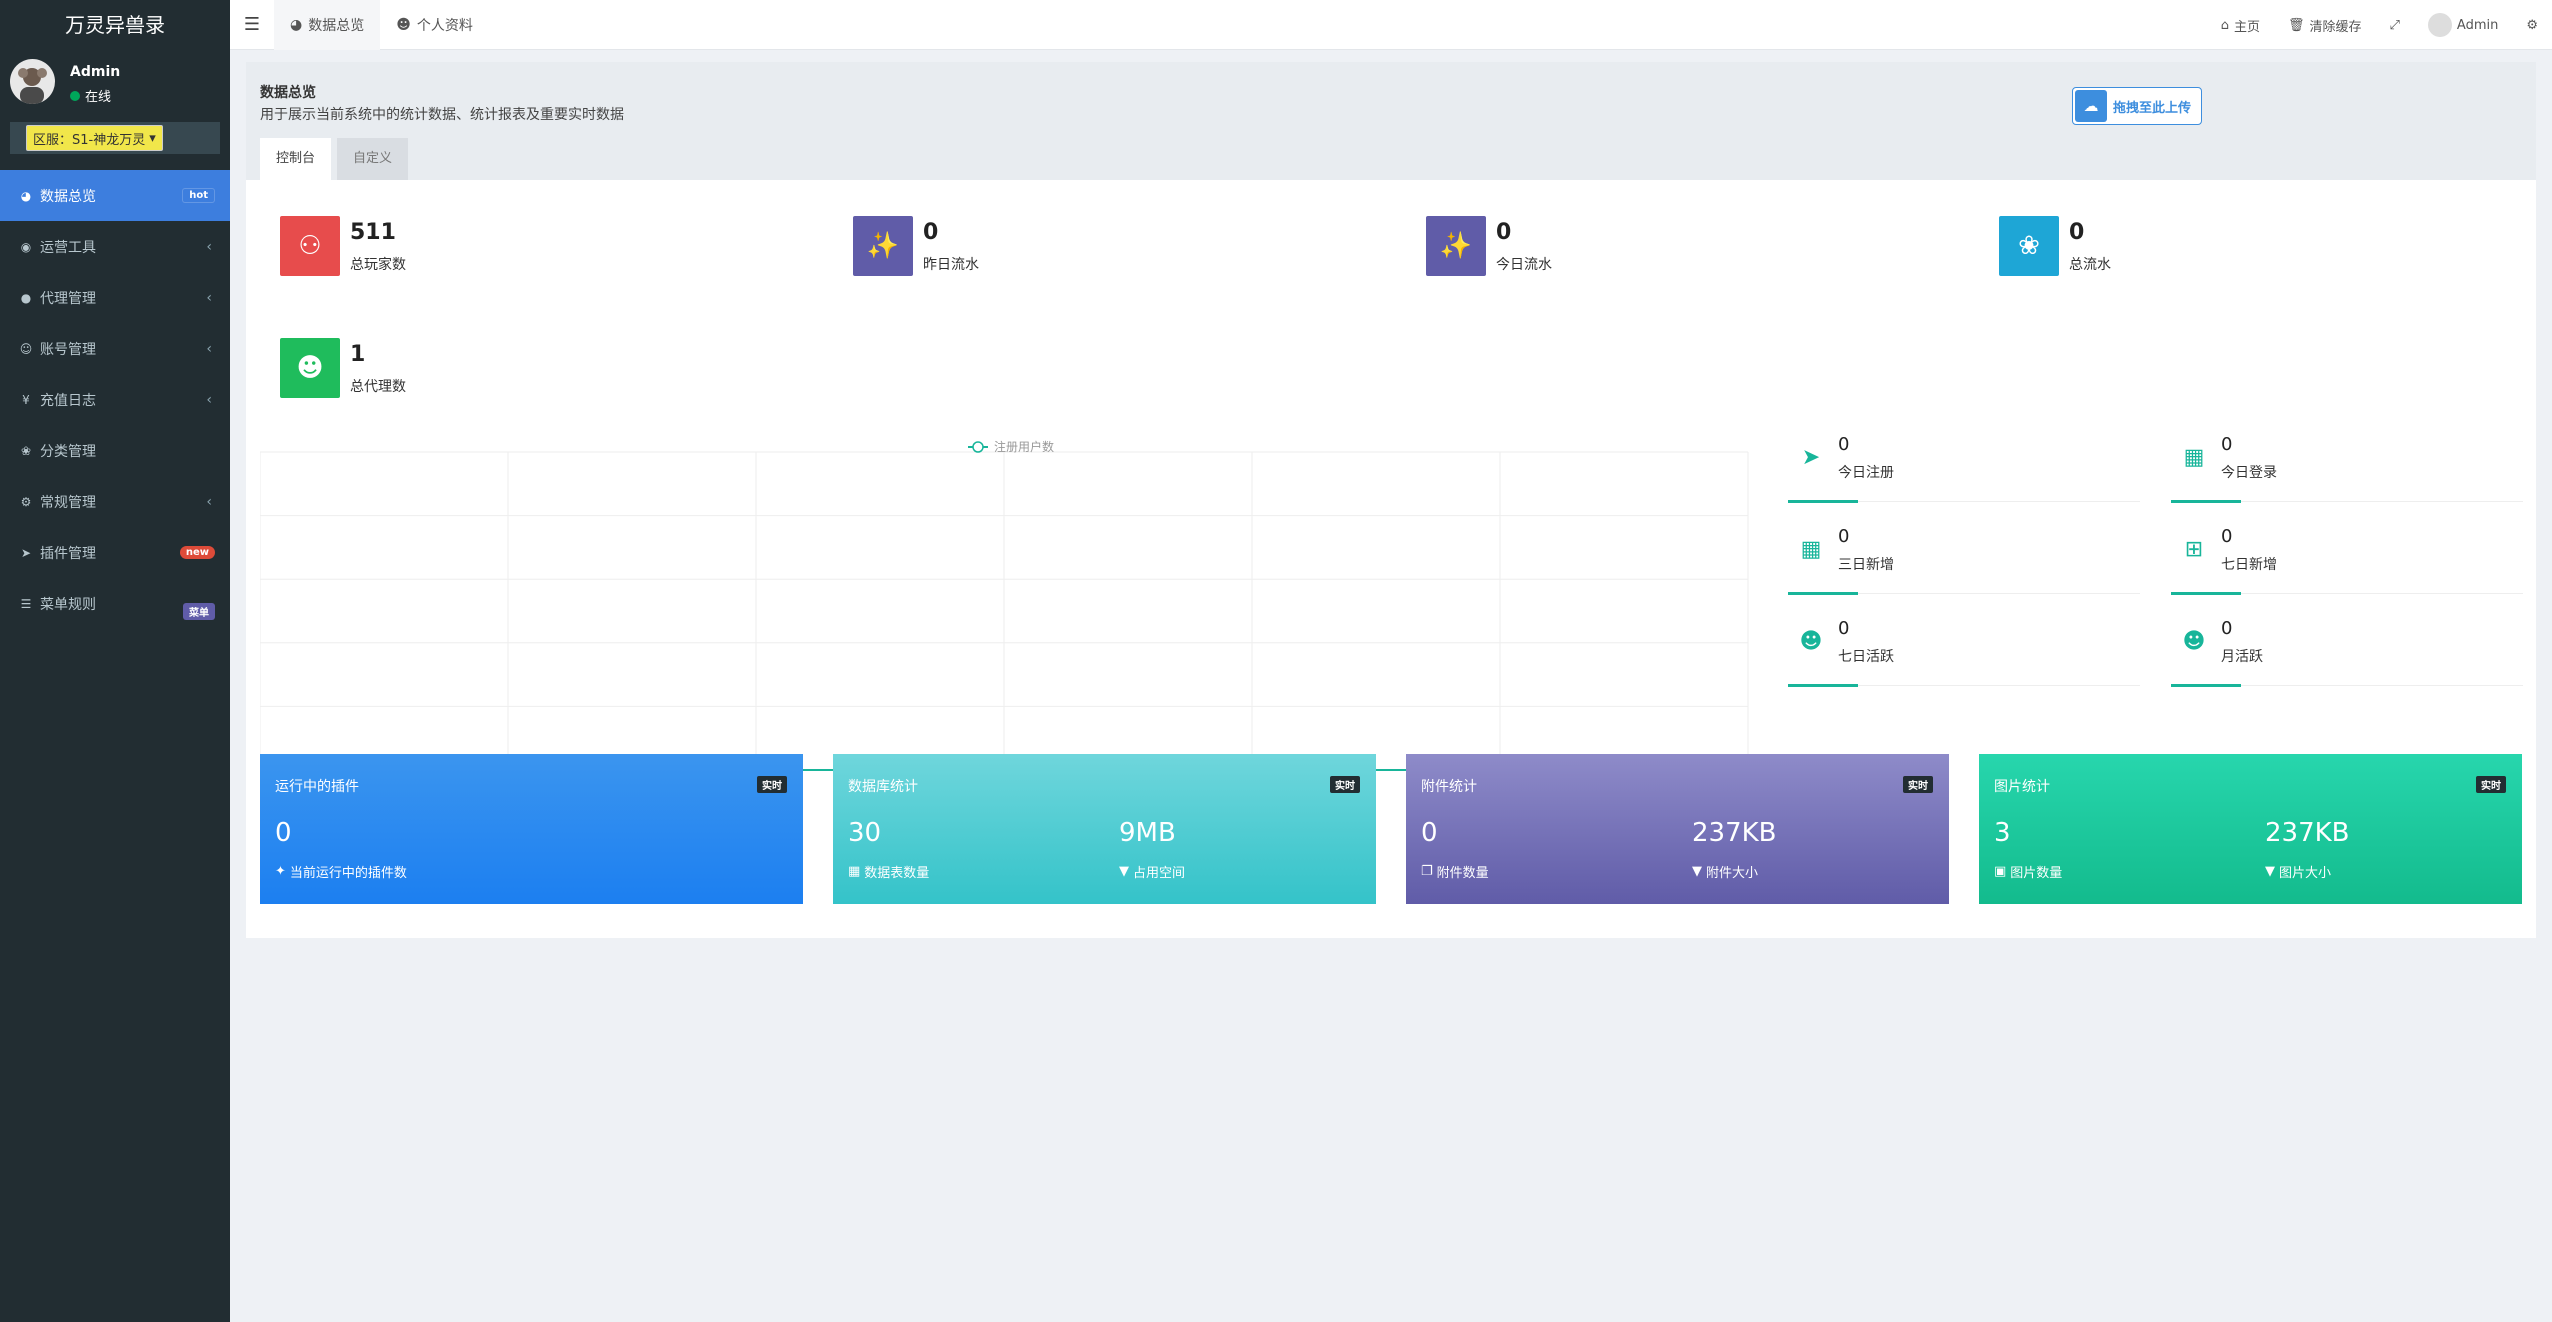 This screenshot has height=1322, width=2552. I want to click on calendar-plus-icon: ⊞, so click(2194, 549).